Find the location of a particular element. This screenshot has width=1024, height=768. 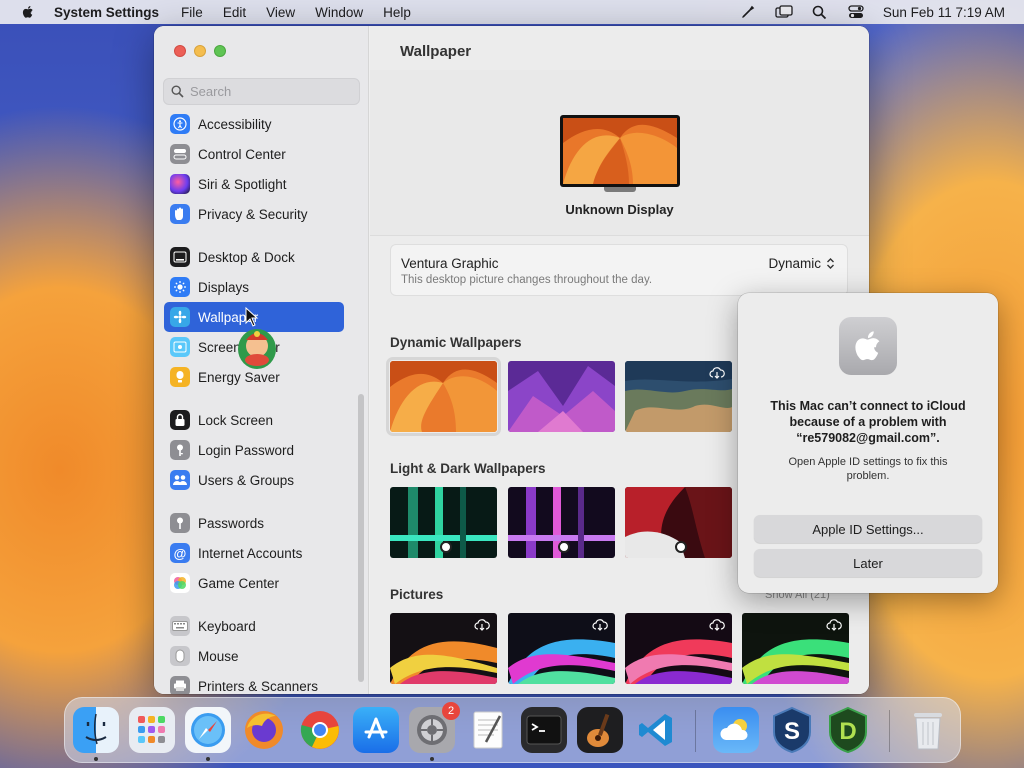

help-menu: Help is located at coordinates (397, 12).